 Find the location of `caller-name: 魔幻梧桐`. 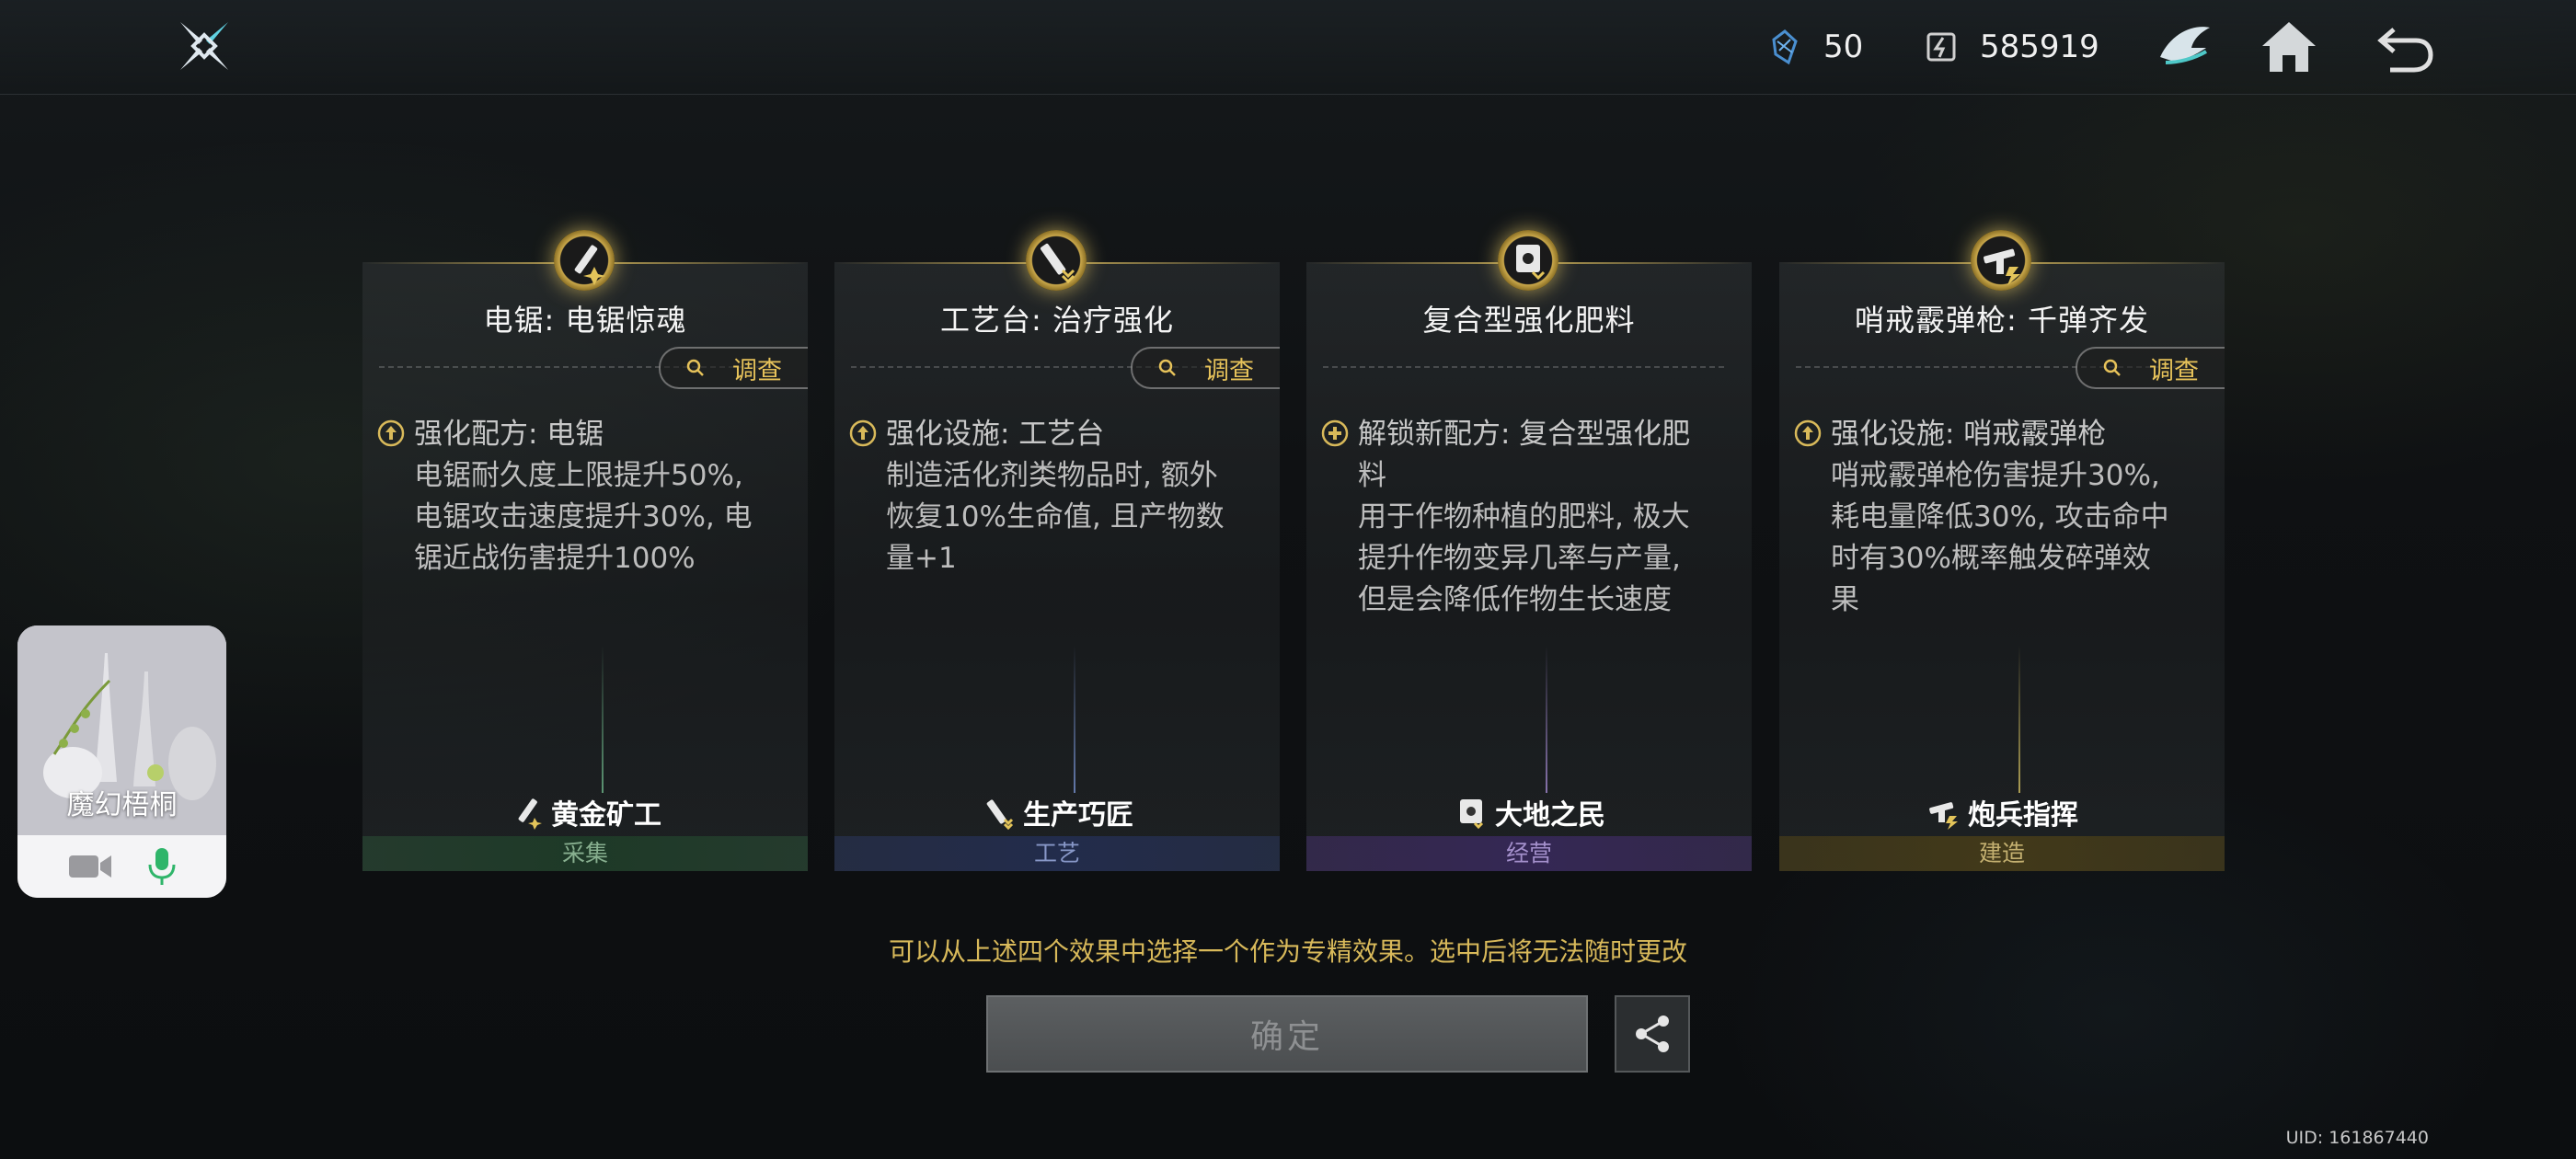

caller-name: 魔幻梧桐 is located at coordinates (122, 805).